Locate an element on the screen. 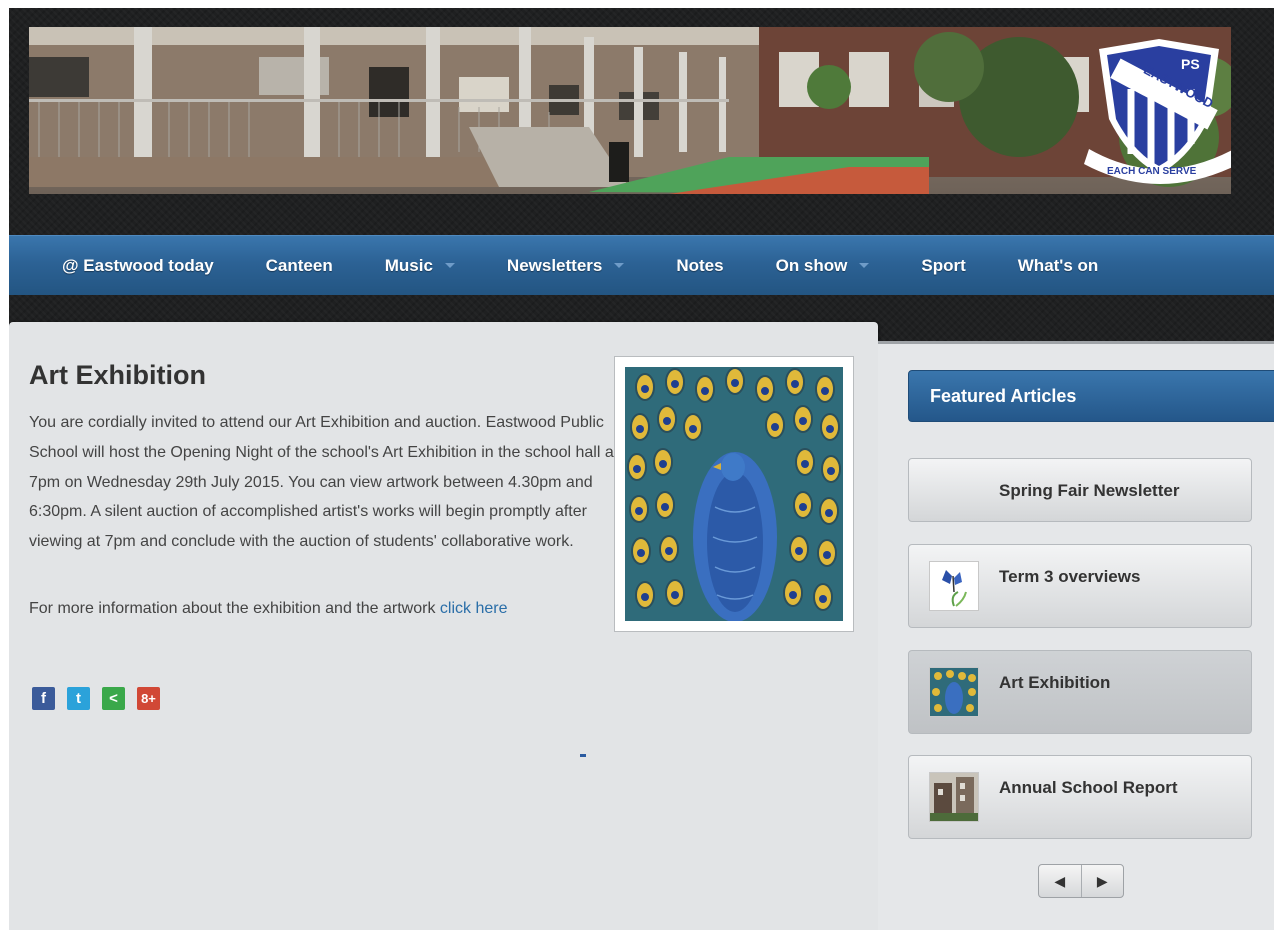  article-title: Art Exhibition is located at coordinates (117, 375).